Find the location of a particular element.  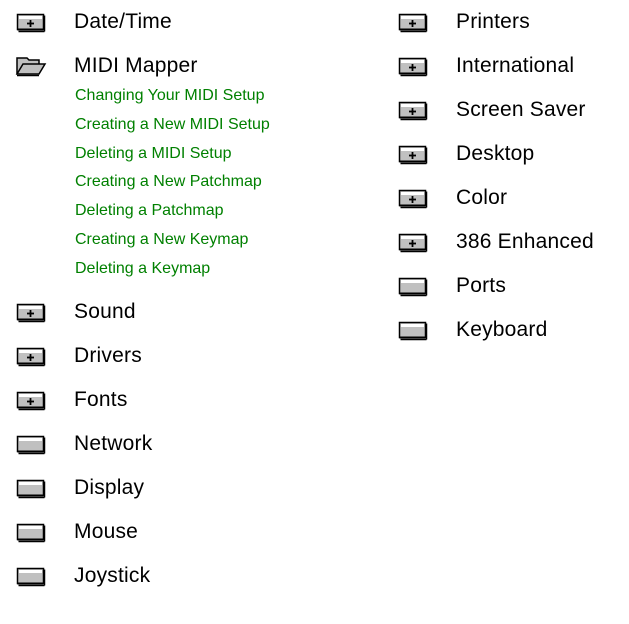

topic-label: Network is located at coordinates (113, 443).